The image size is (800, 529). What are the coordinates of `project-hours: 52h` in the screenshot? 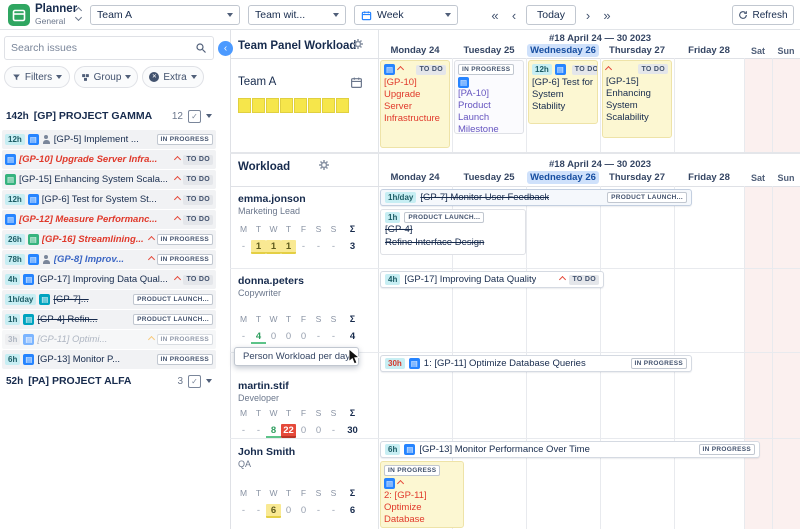 It's located at (15, 381).